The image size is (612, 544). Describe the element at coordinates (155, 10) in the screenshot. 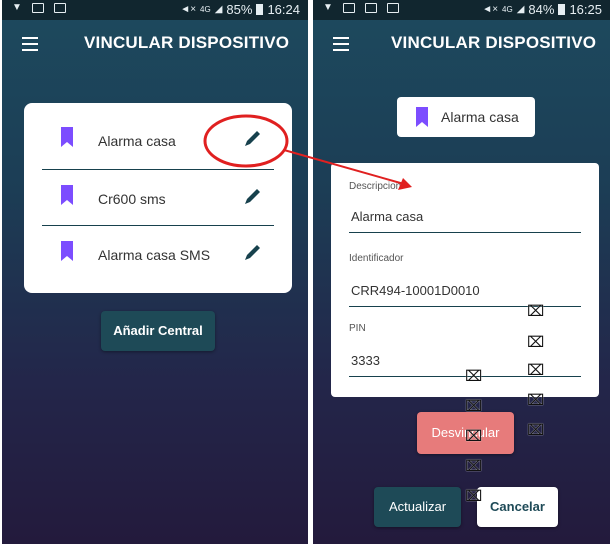

I see `status-bar: ▼ ◄× 4G ◢ 85% 16:24` at that location.